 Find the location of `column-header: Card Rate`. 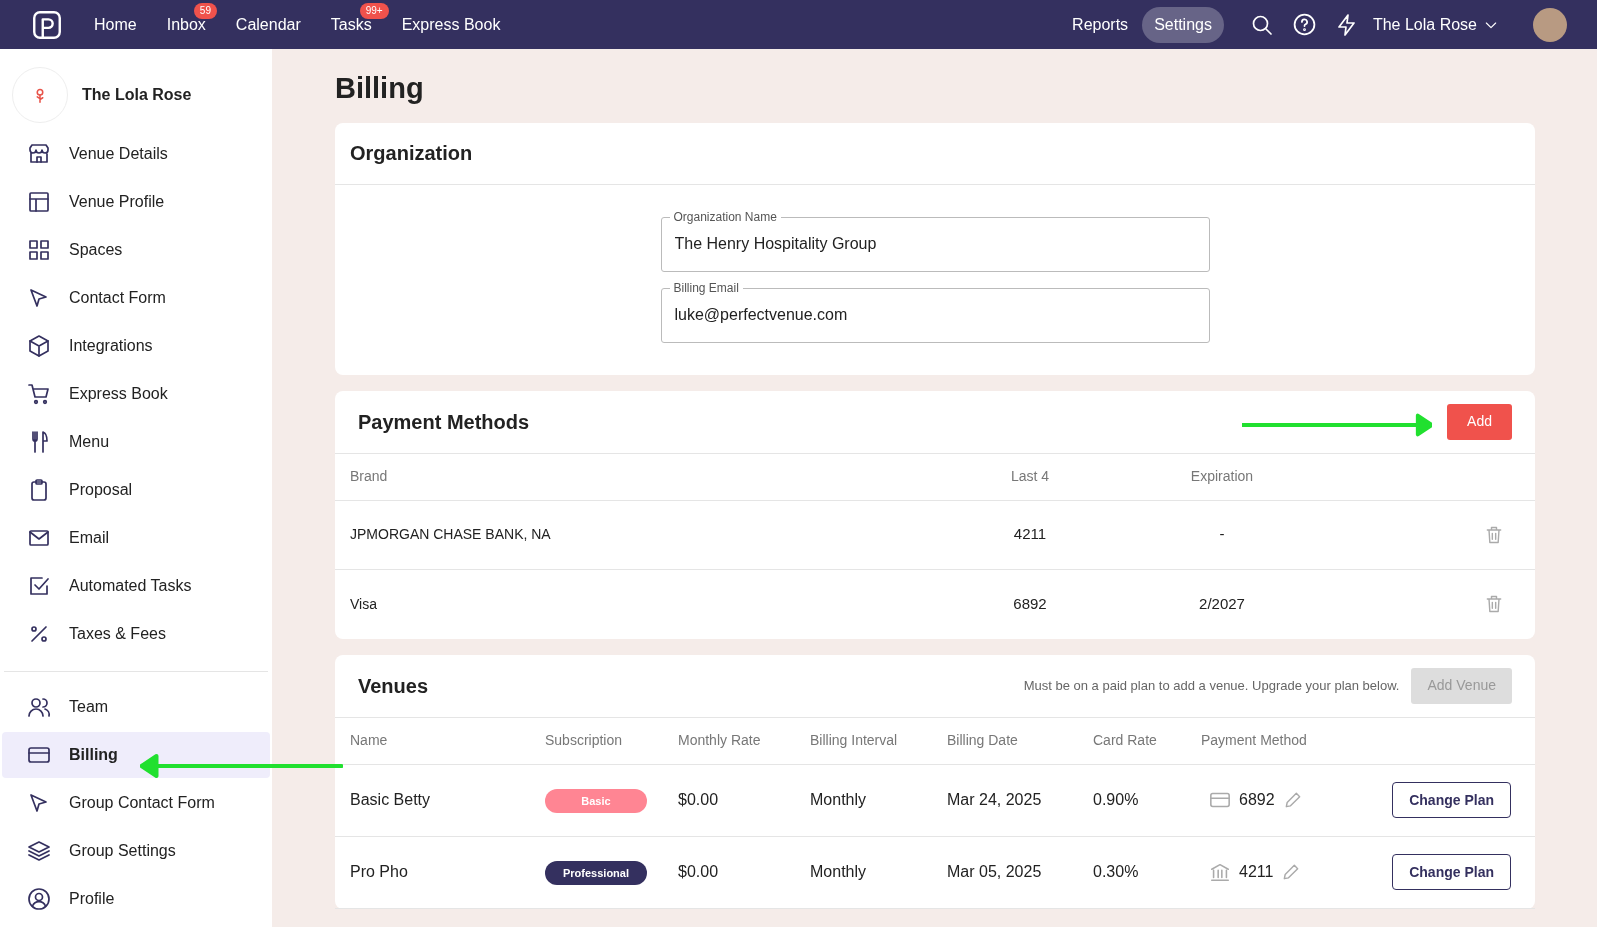

column-header: Card Rate is located at coordinates (1125, 740).